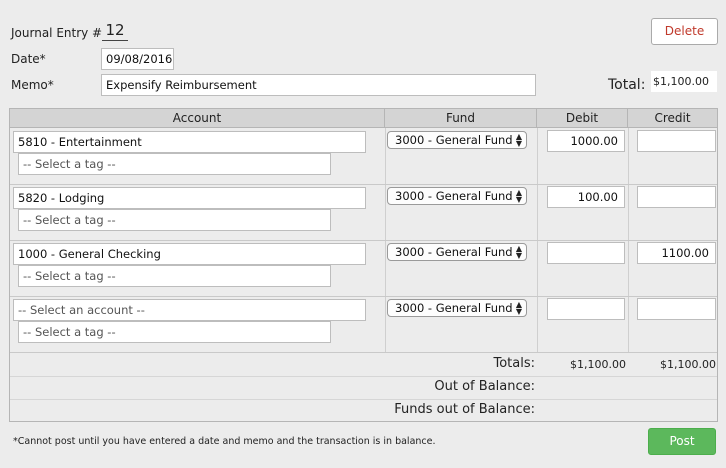 This screenshot has height=468, width=726. Describe the element at coordinates (115, 31) in the screenshot. I see `journal-entry-number: 12` at that location.